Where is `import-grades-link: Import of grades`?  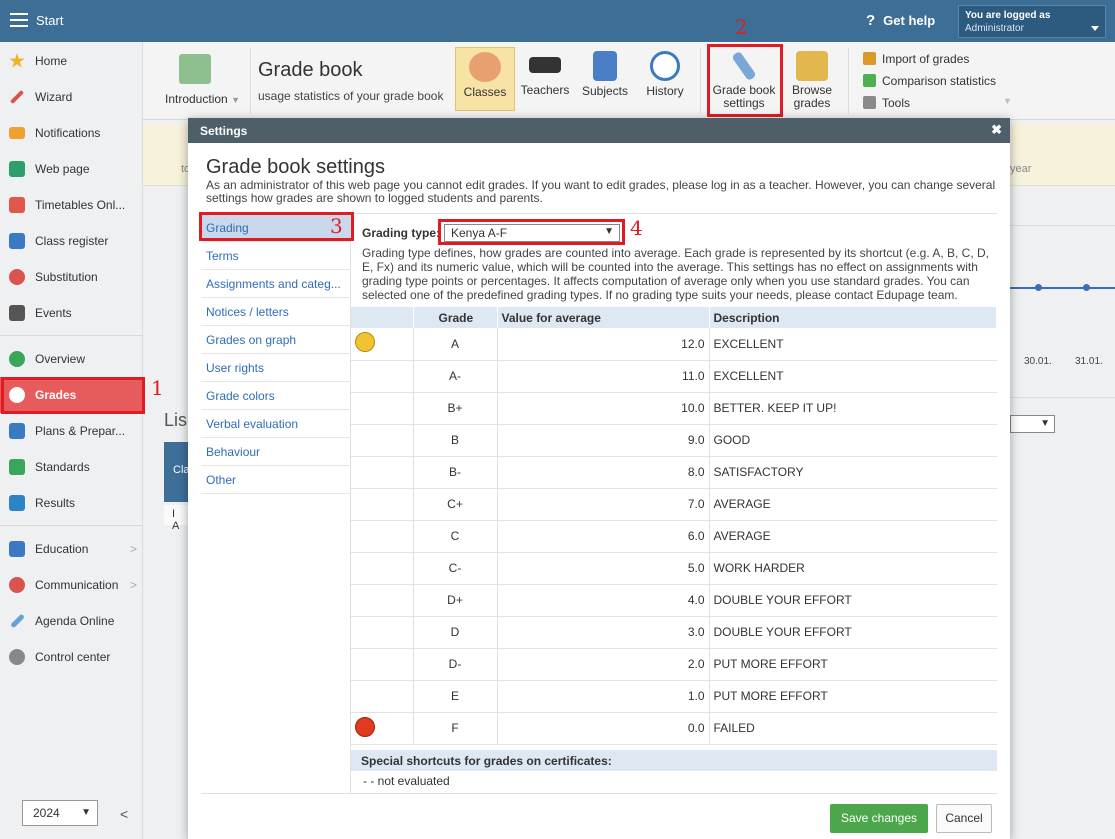
import-grades-link: Import of grades is located at coordinates (916, 59).